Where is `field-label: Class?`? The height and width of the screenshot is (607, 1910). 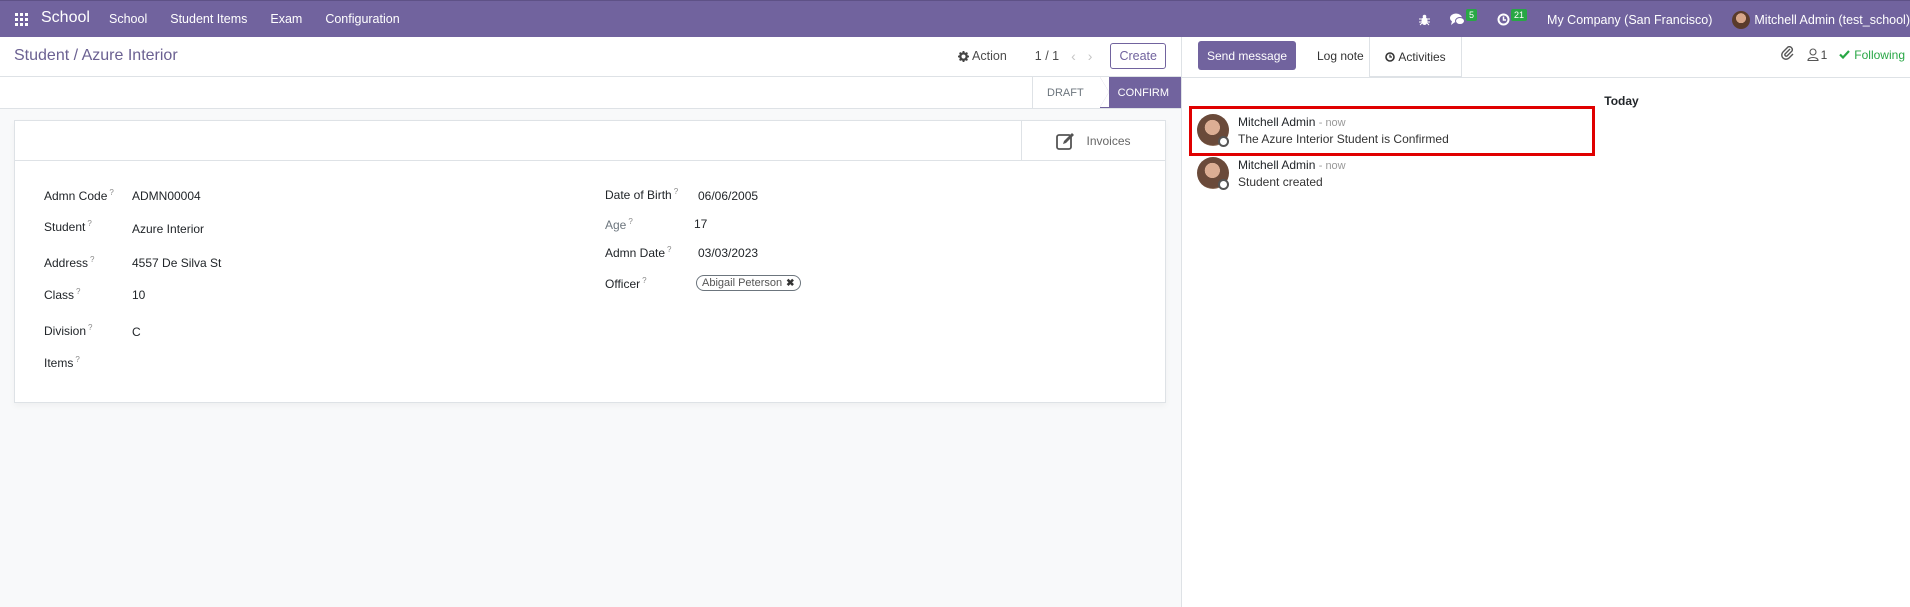 field-label: Class? is located at coordinates (62, 294).